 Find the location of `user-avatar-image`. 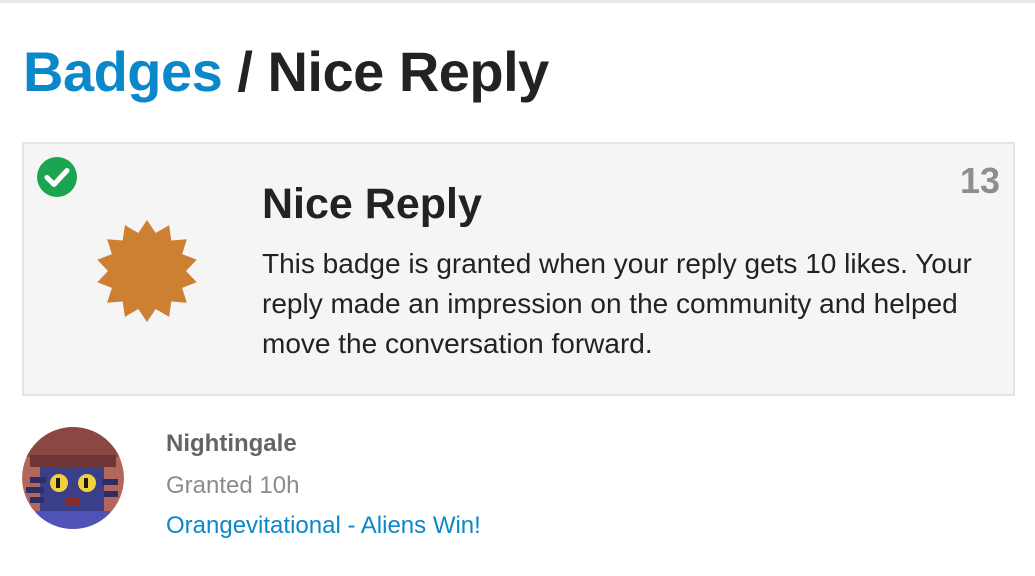

user-avatar-image is located at coordinates (73, 478).